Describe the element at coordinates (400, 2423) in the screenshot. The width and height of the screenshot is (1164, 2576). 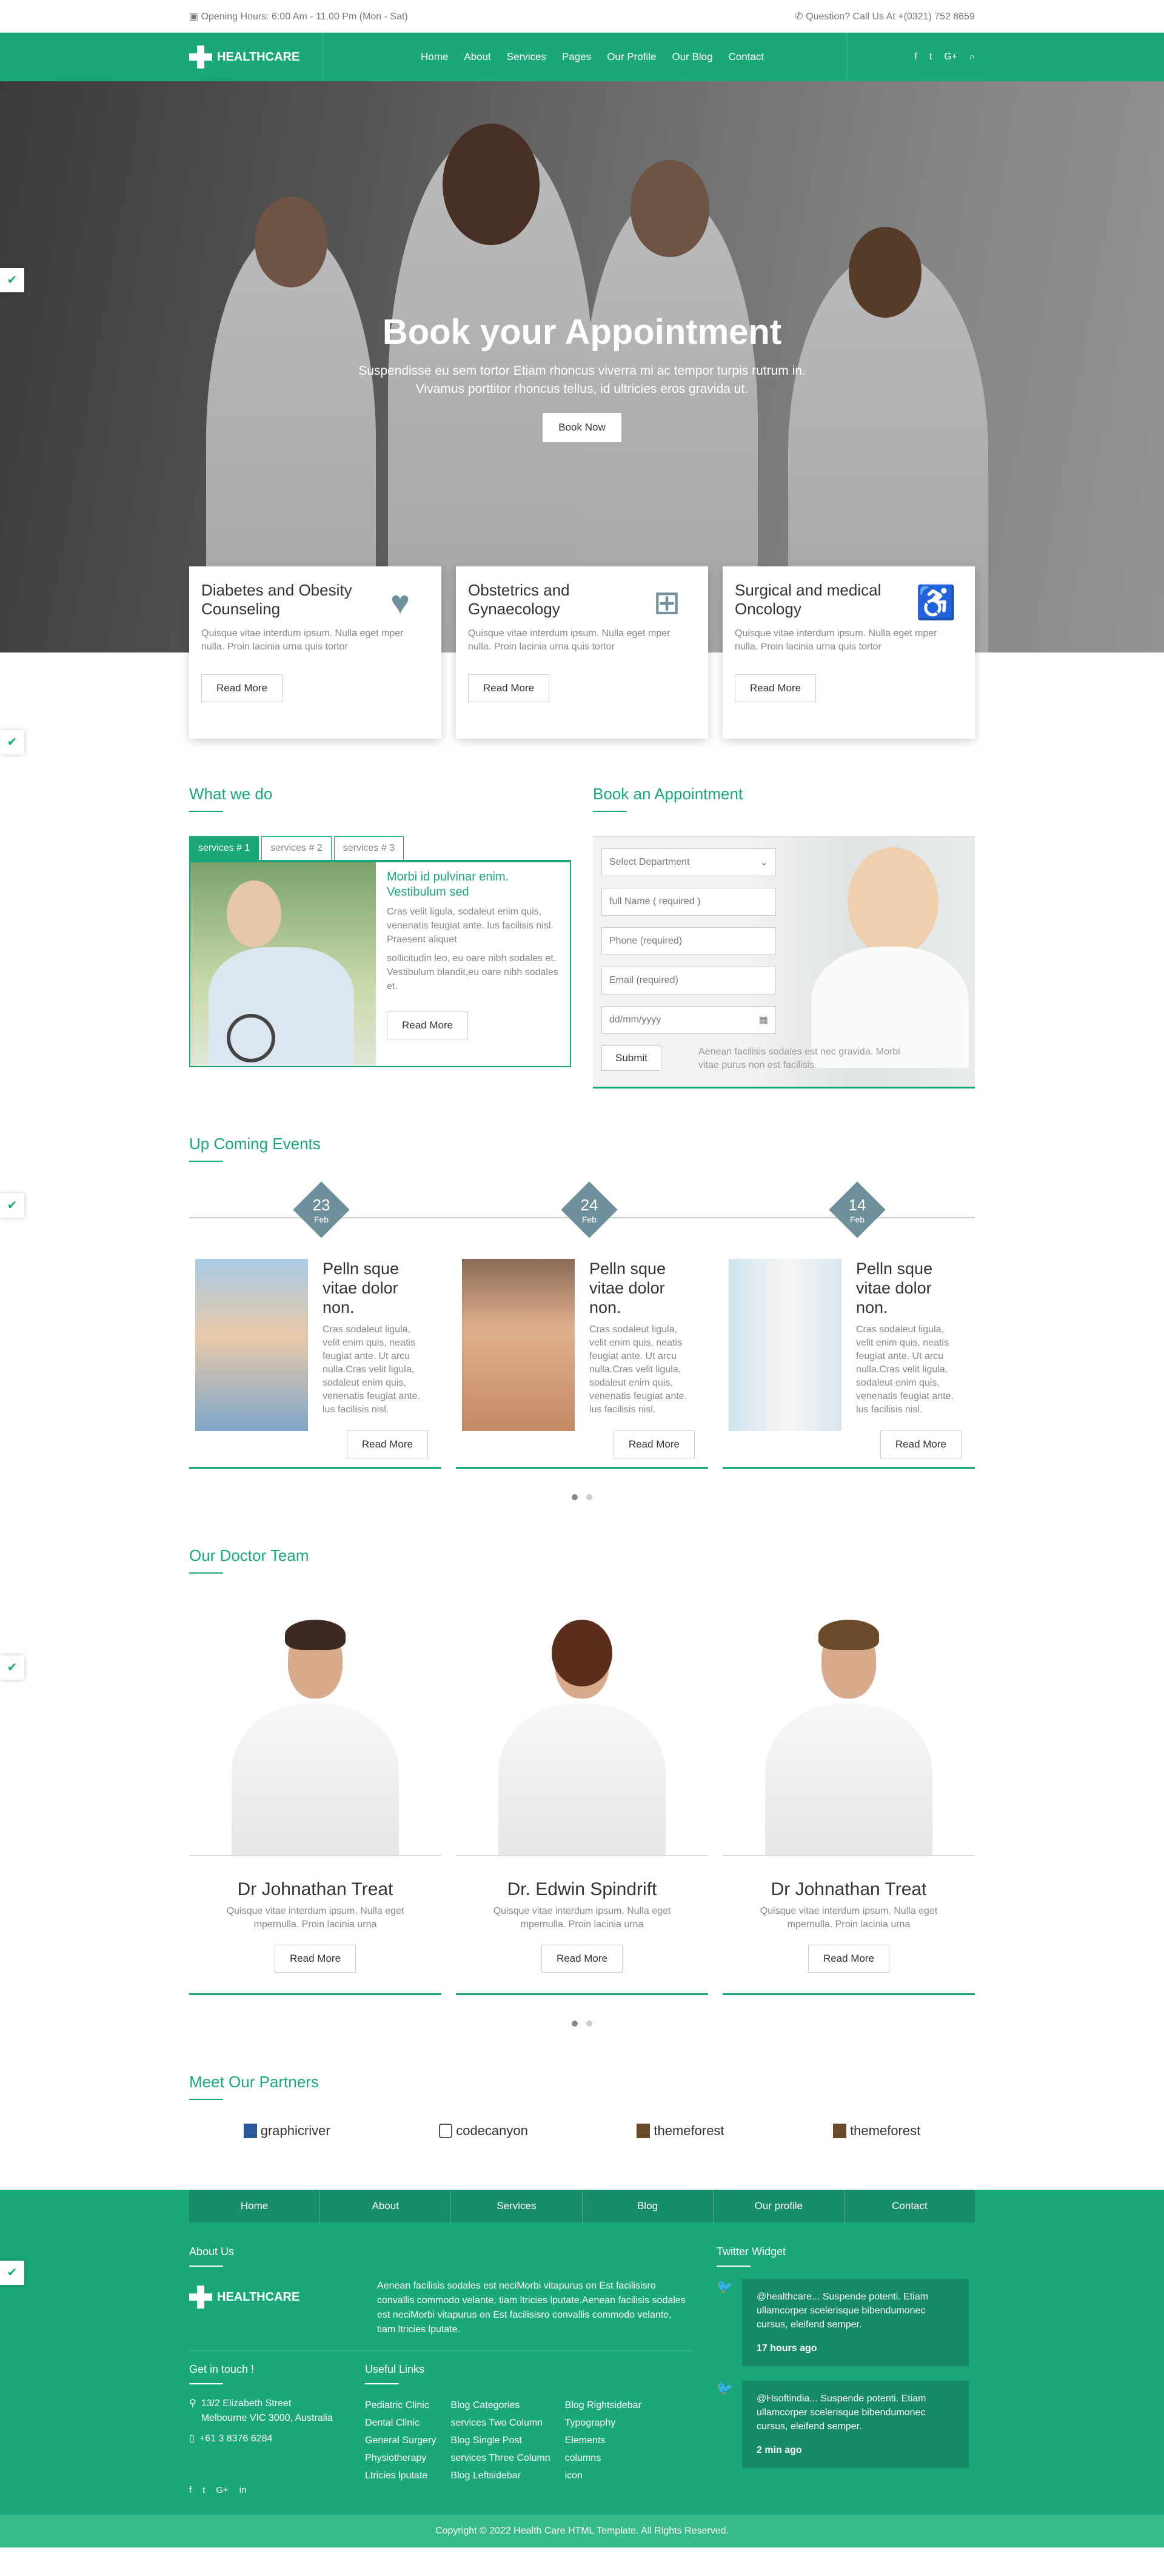
I see `footer-link: Dental Clinic` at that location.